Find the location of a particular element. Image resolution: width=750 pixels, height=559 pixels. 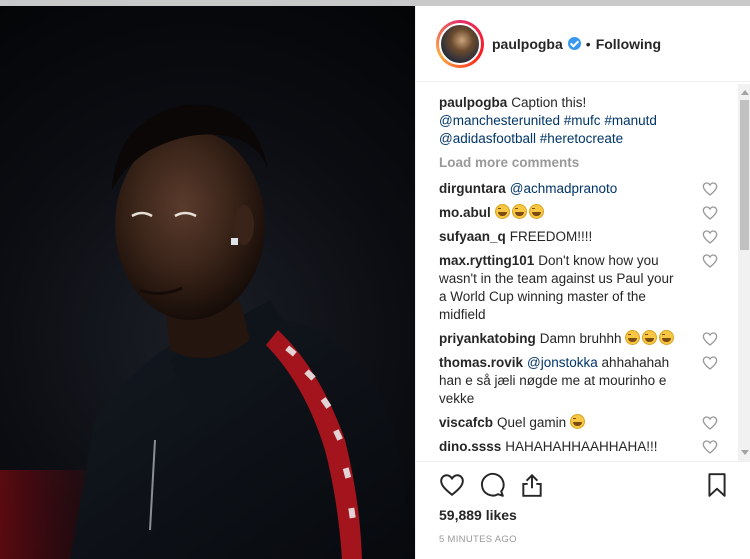

share-icon is located at coordinates (532, 485).